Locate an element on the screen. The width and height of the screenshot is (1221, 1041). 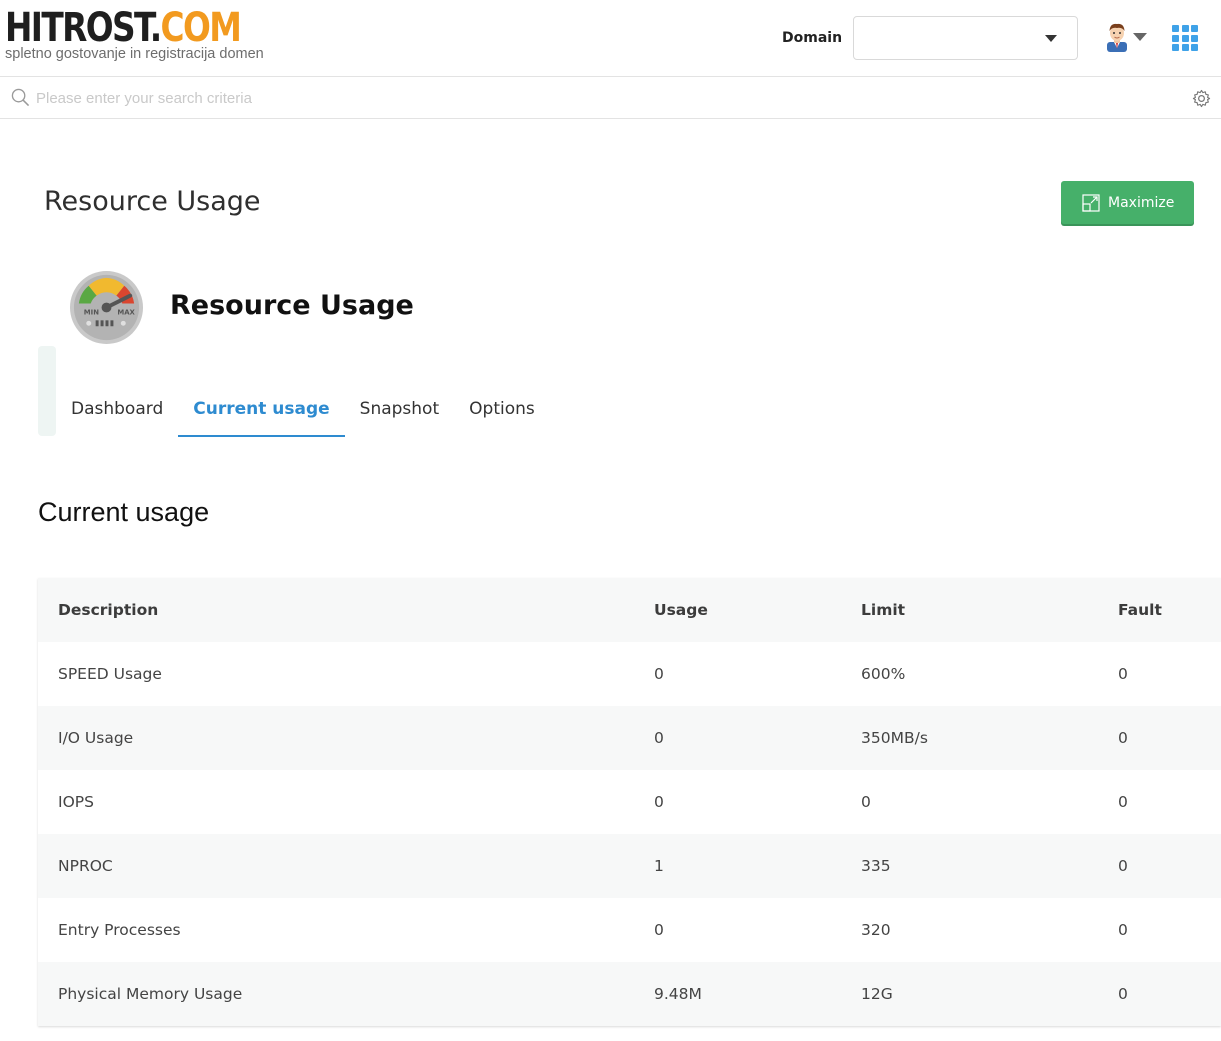
cell-description: Entry Processes is located at coordinates (346, 930).